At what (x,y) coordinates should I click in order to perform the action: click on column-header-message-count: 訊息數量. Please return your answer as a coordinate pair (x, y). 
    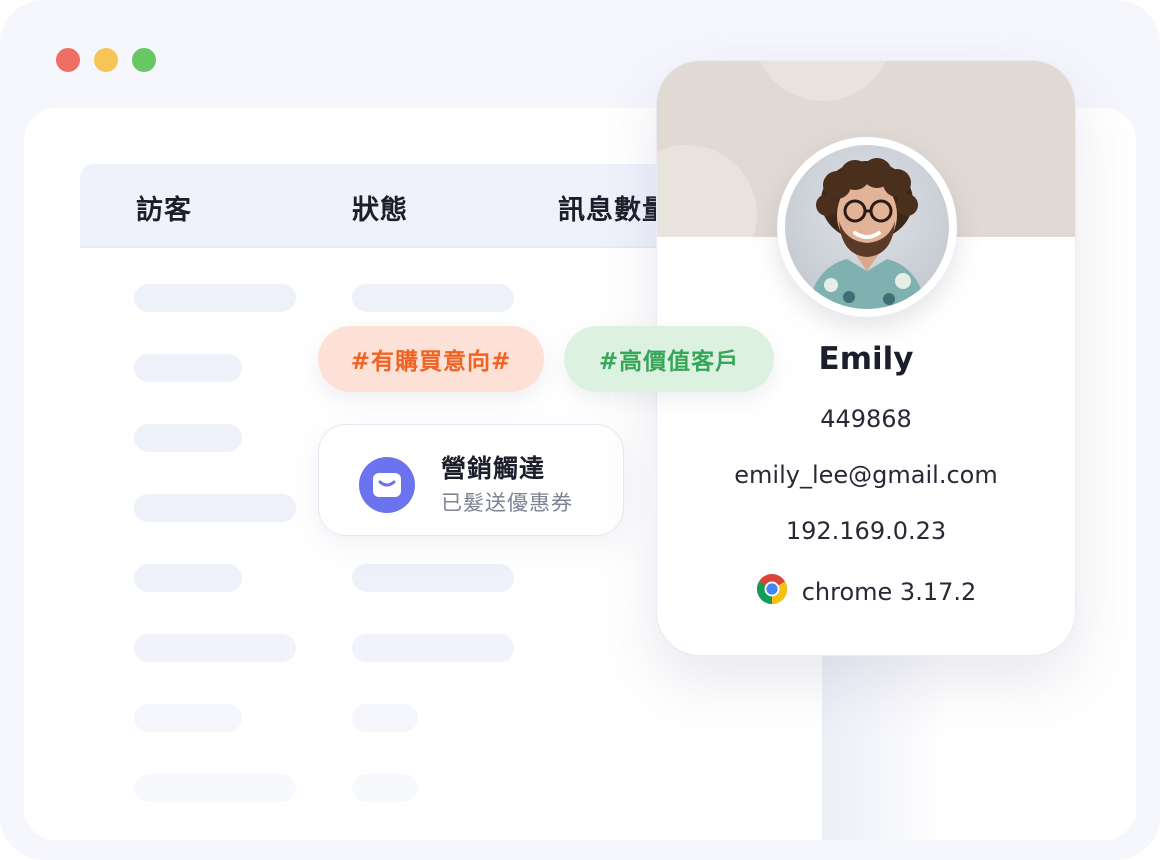
    Looking at the image, I should click on (614, 207).